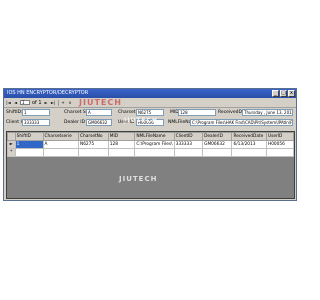 The height and width of the screenshot is (300, 320). Describe the element at coordinates (217, 144) in the screenshot. I see `table-cell: GM06632` at that location.